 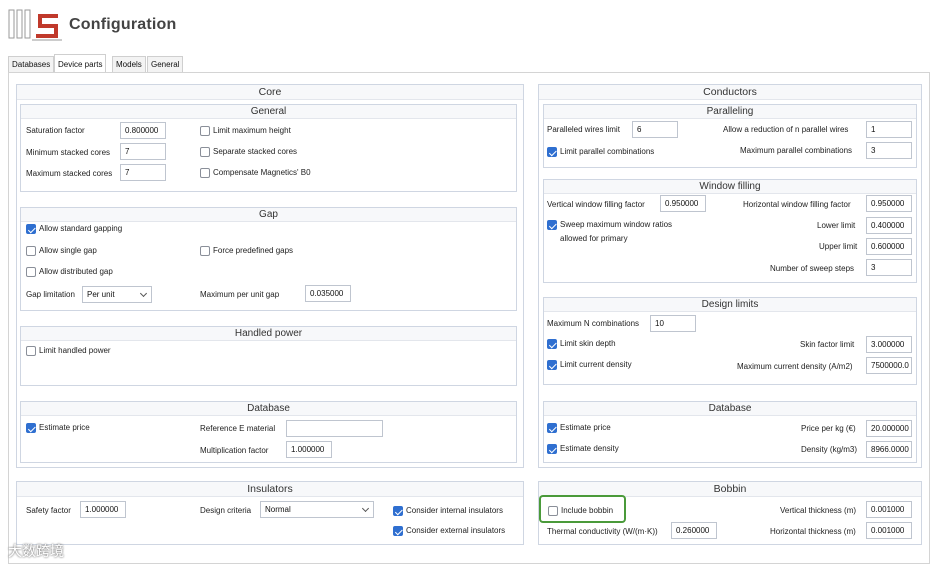 I want to click on gap-limitation-select: Per unit, so click(x=117, y=294).